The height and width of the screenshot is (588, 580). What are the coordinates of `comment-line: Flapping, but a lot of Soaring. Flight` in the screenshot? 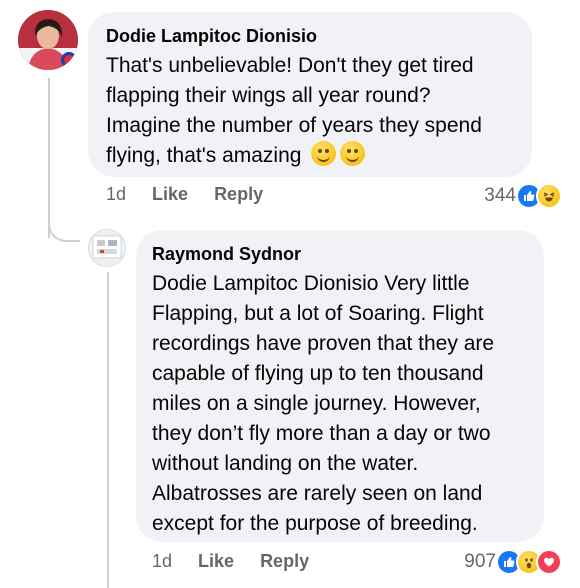 It's located at (318, 313).